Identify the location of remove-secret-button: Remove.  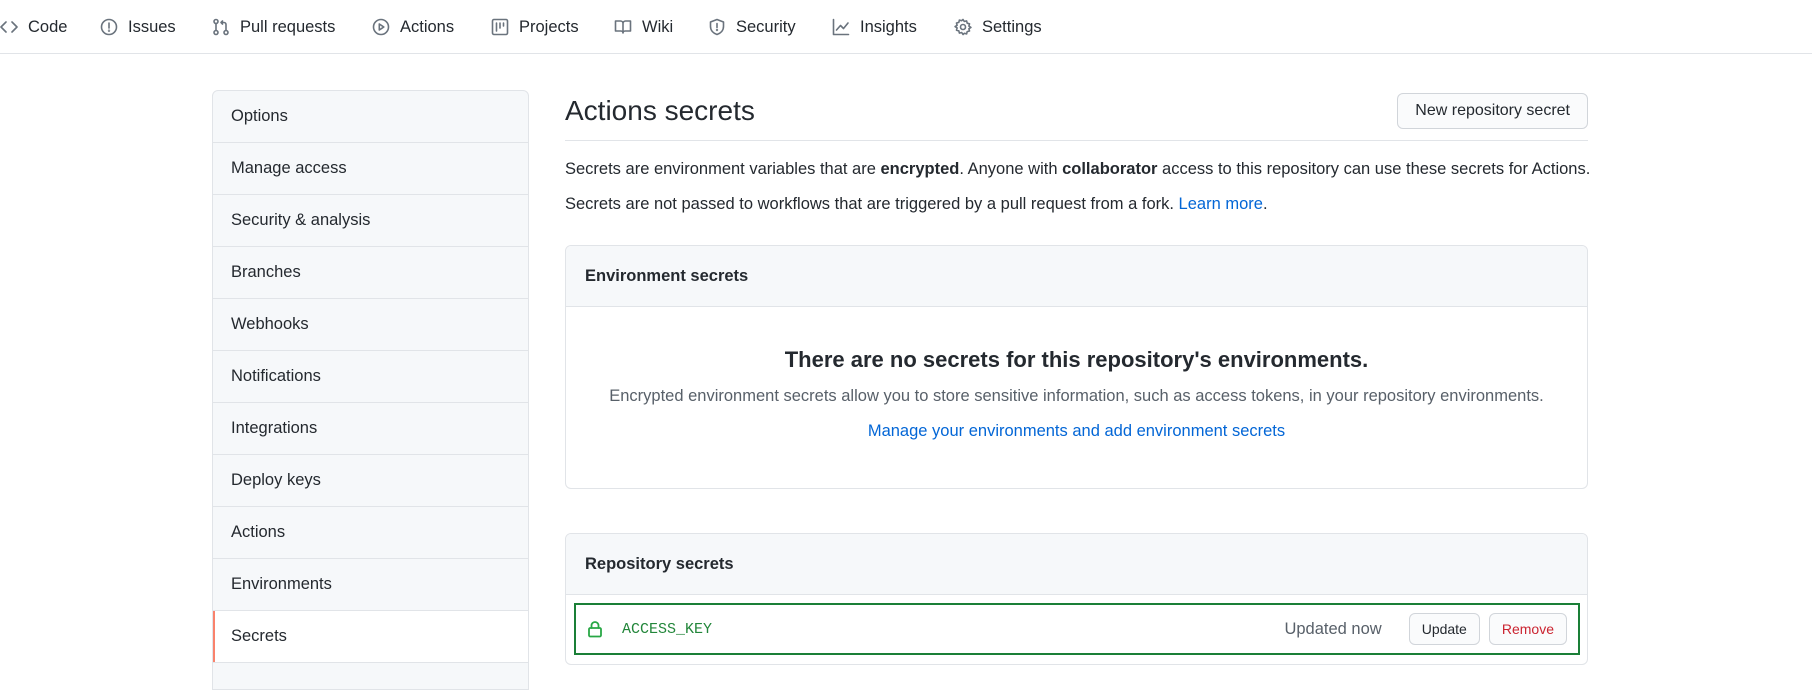
(1527, 629).